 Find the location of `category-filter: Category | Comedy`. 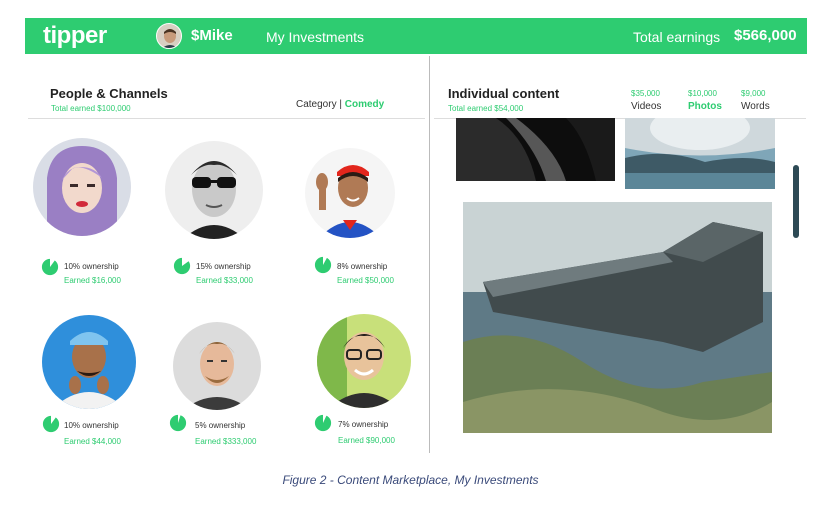

category-filter: Category | Comedy is located at coordinates (340, 105).